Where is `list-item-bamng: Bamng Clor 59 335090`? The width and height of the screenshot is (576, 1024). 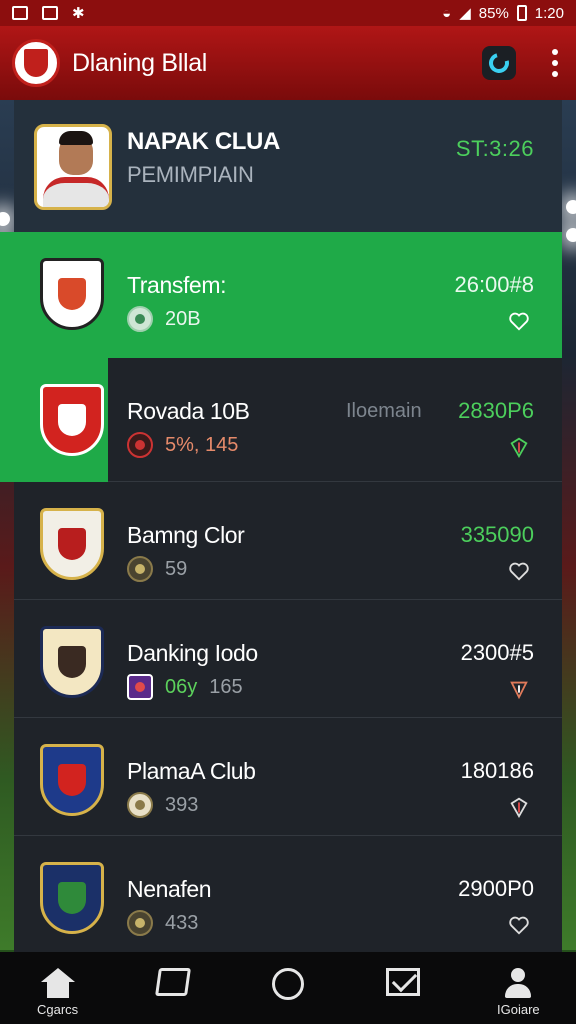
list-item-bamng: Bamng Clor 59 335090 is located at coordinates (288, 541).